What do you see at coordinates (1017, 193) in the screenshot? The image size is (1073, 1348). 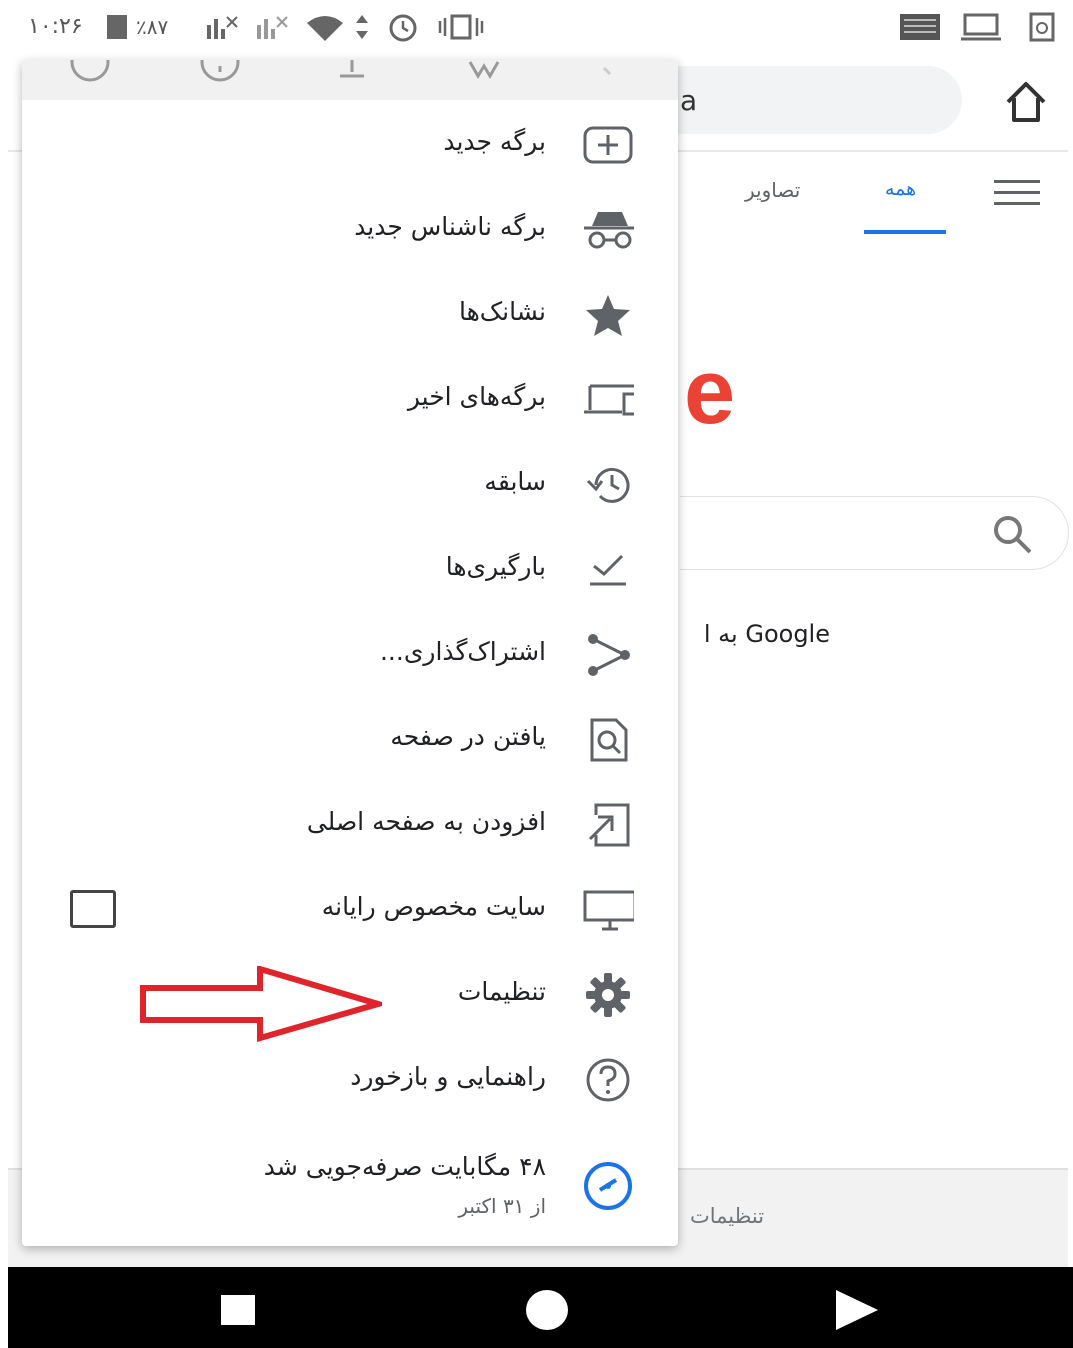 I see `hamburger-menu-icon` at bounding box center [1017, 193].